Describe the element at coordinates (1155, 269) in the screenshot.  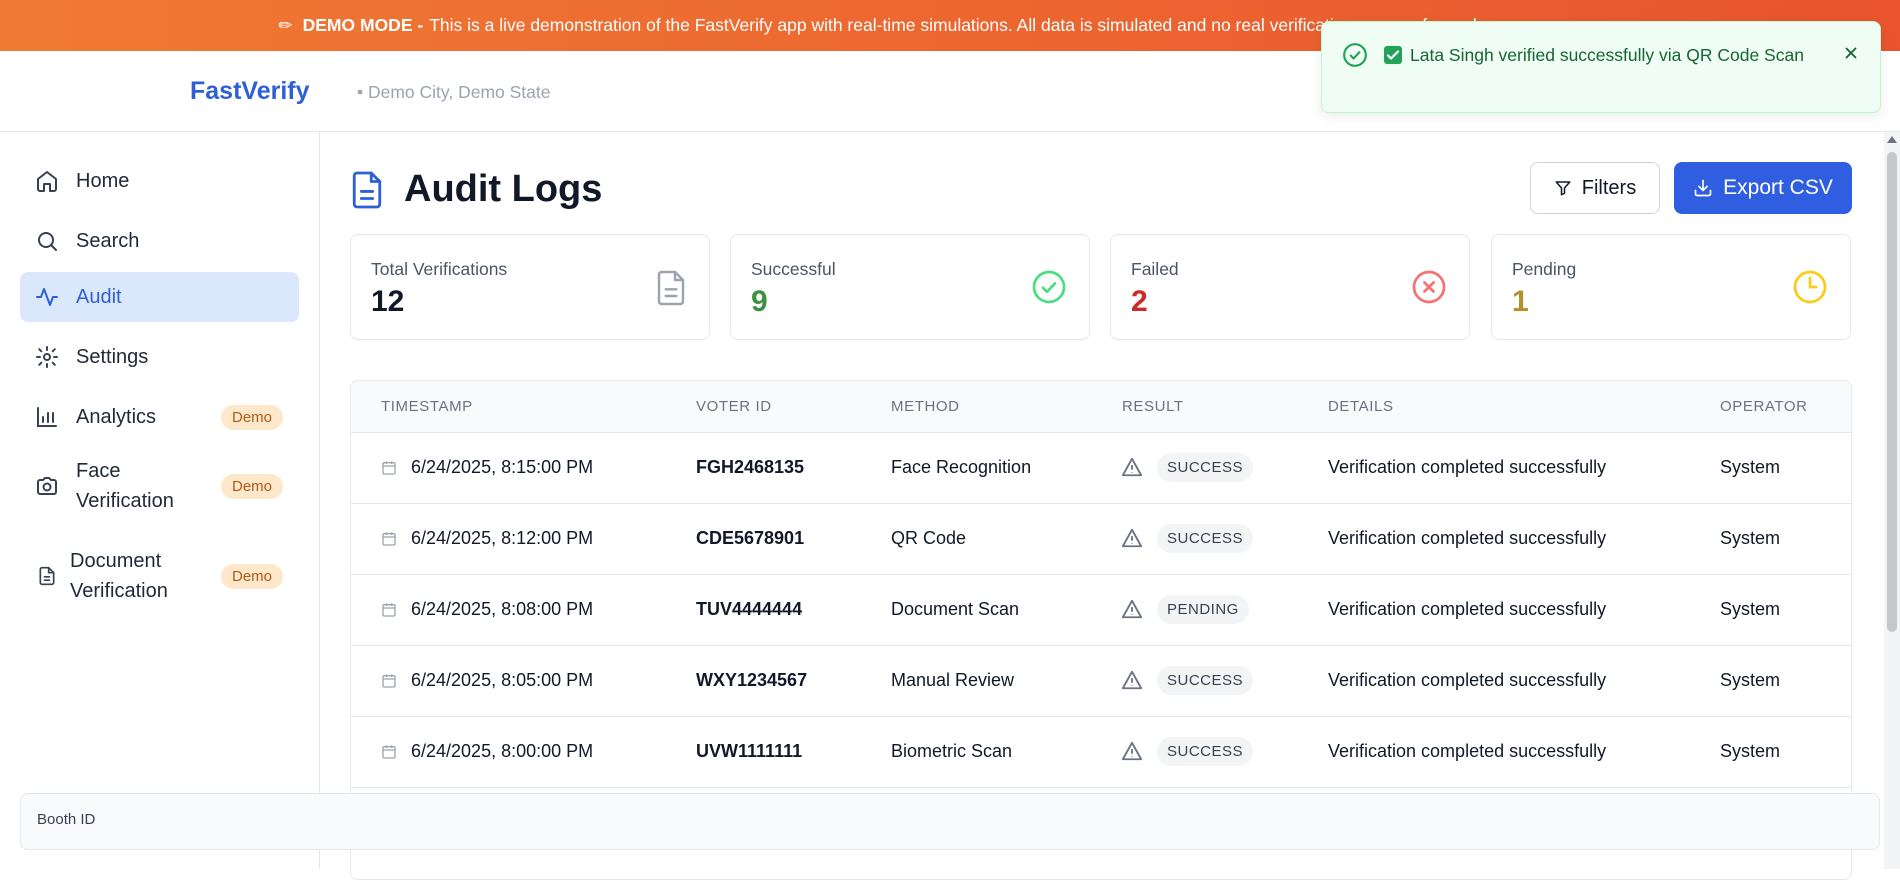
I see `stat-label: Failed` at that location.